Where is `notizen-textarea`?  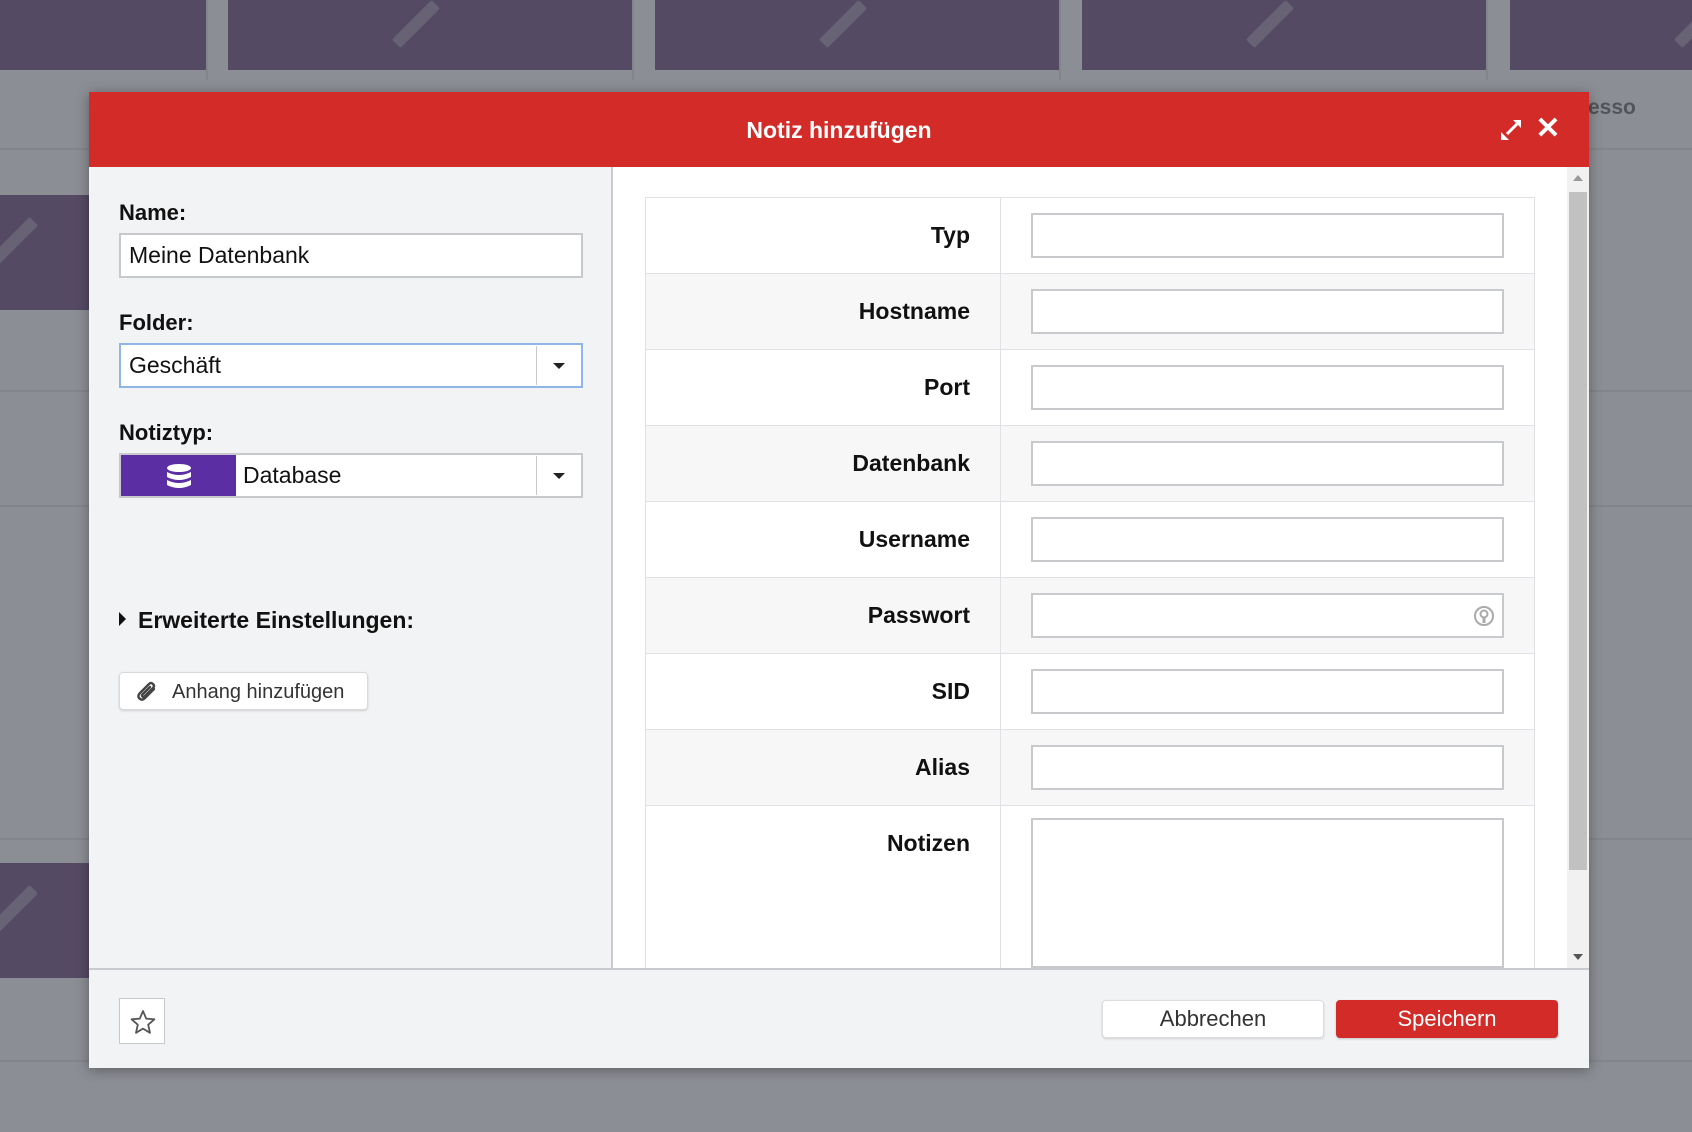 notizen-textarea is located at coordinates (1267, 893).